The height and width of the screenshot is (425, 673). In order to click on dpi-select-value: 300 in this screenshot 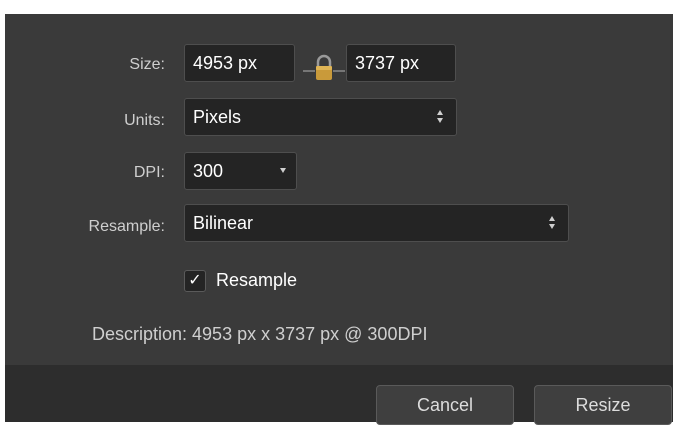, I will do `click(208, 171)`.